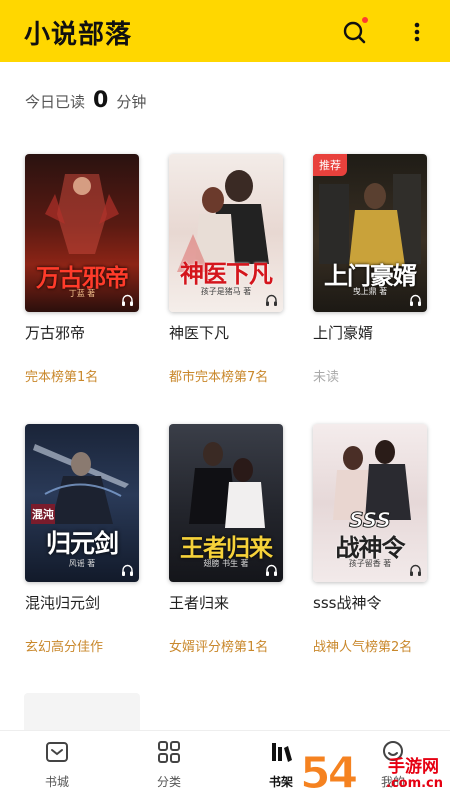 The width and height of the screenshot is (450, 800). I want to click on bookshelf-icon, so click(282, 752).